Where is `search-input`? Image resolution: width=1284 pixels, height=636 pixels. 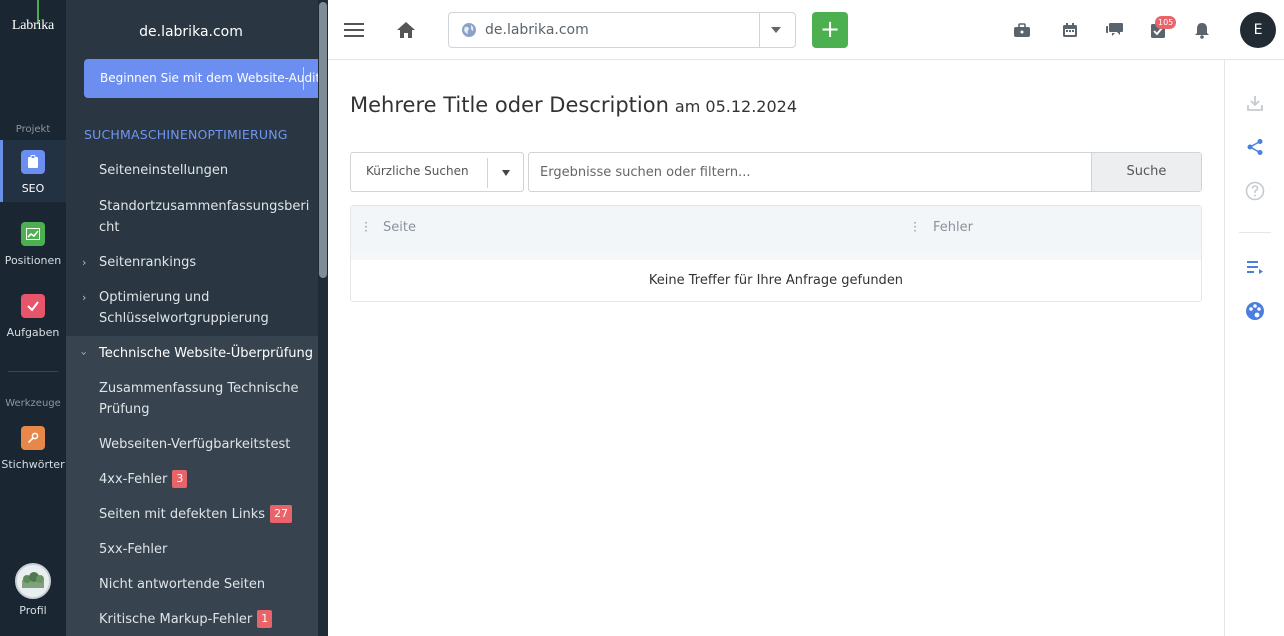 search-input is located at coordinates (810, 172).